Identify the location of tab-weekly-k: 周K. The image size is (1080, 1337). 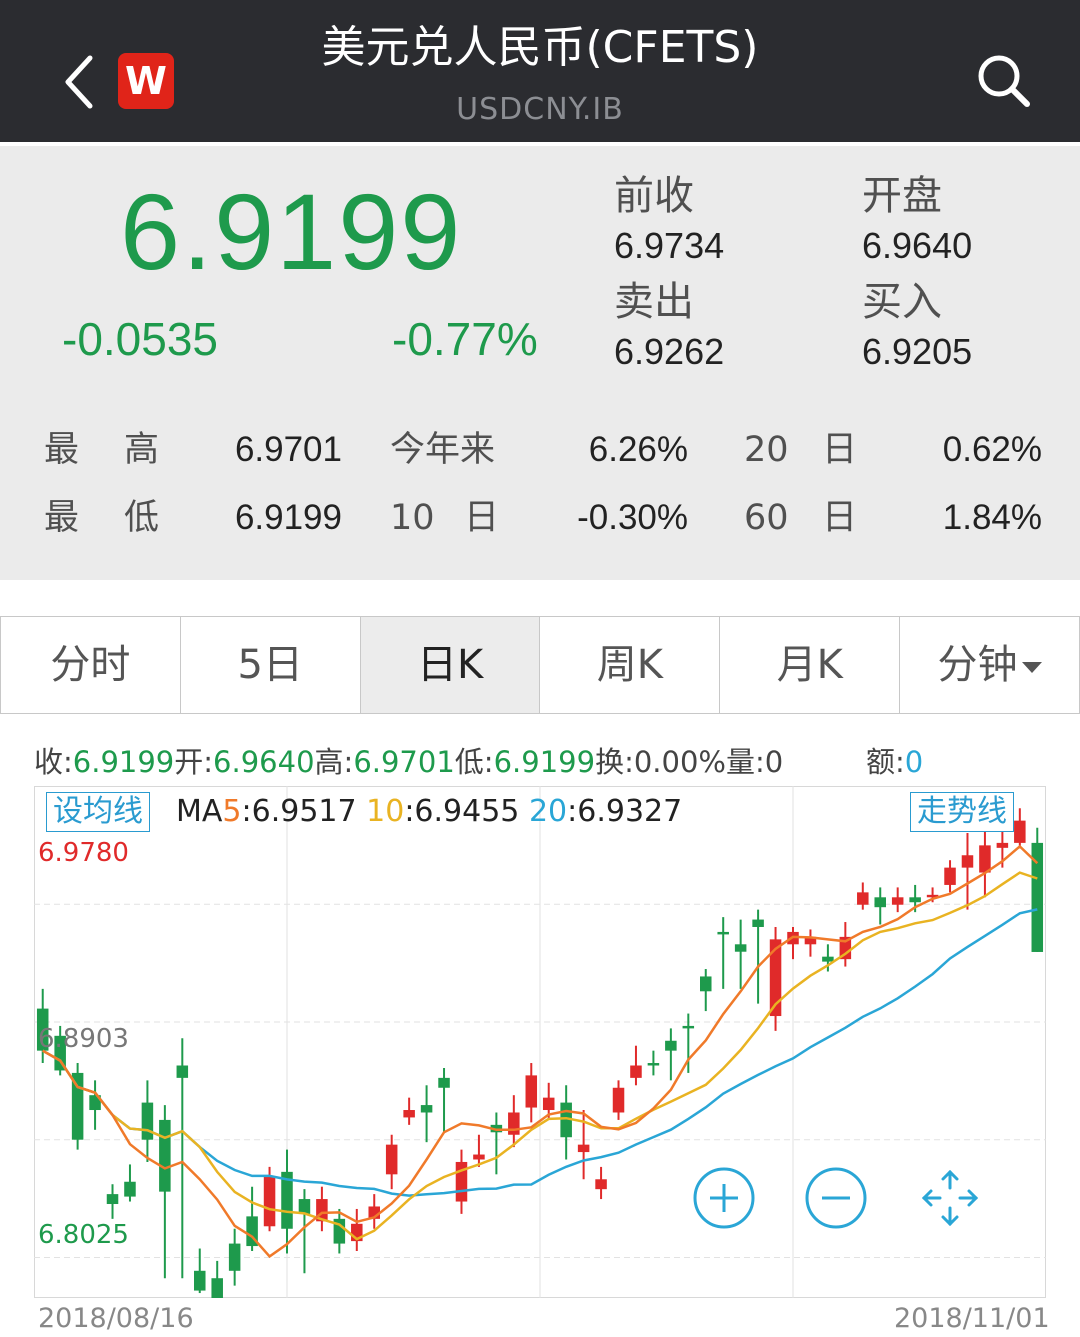
(630, 665).